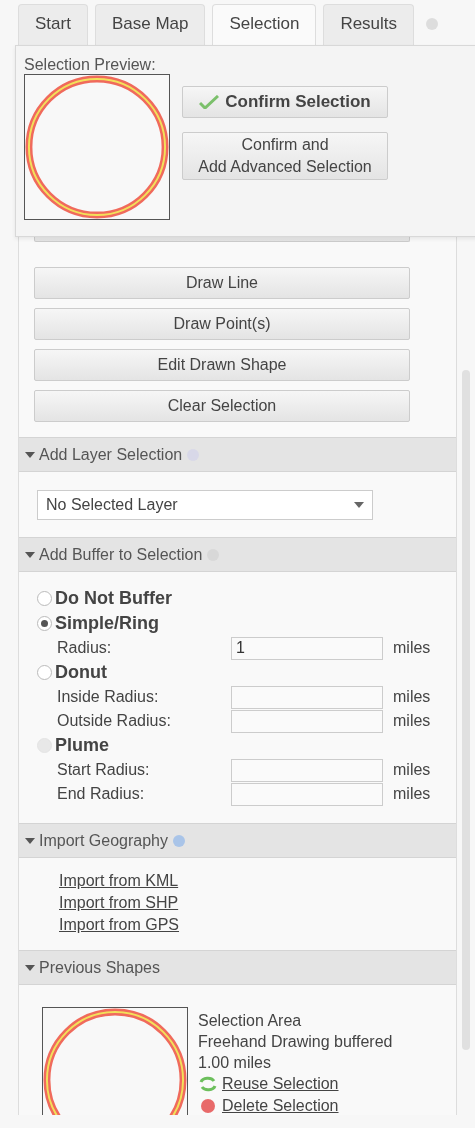 The image size is (475, 1128). Describe the element at coordinates (82, 745) in the screenshot. I see `option-label: Plume` at that location.